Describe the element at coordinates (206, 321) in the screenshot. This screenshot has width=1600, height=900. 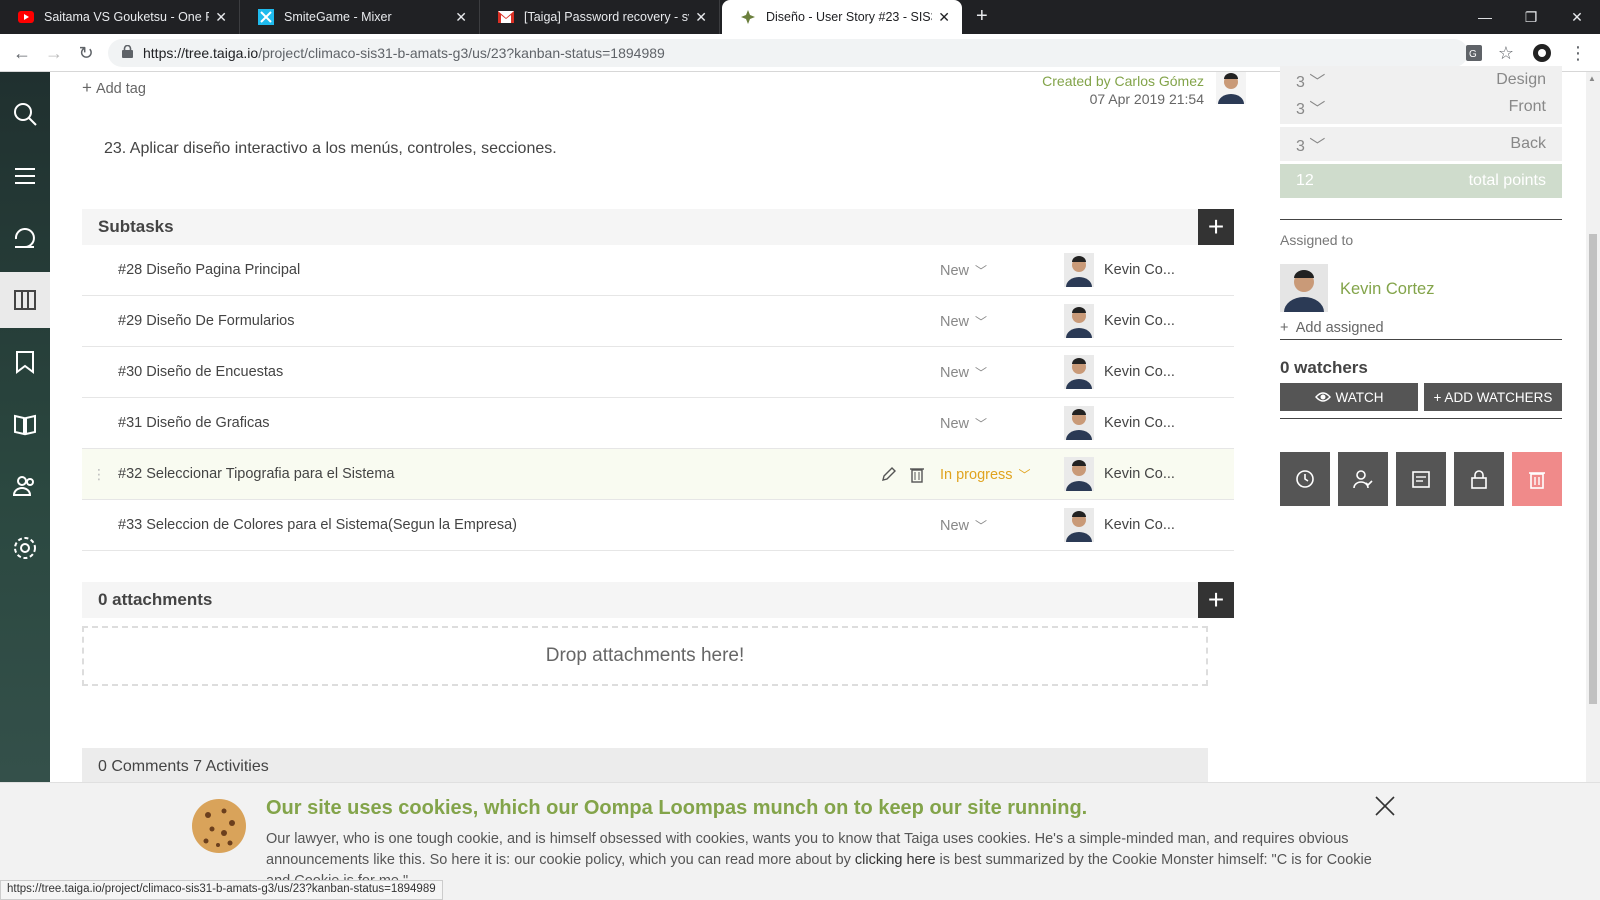
I see `subtask-name: #29 Diseño De Formularios` at that location.